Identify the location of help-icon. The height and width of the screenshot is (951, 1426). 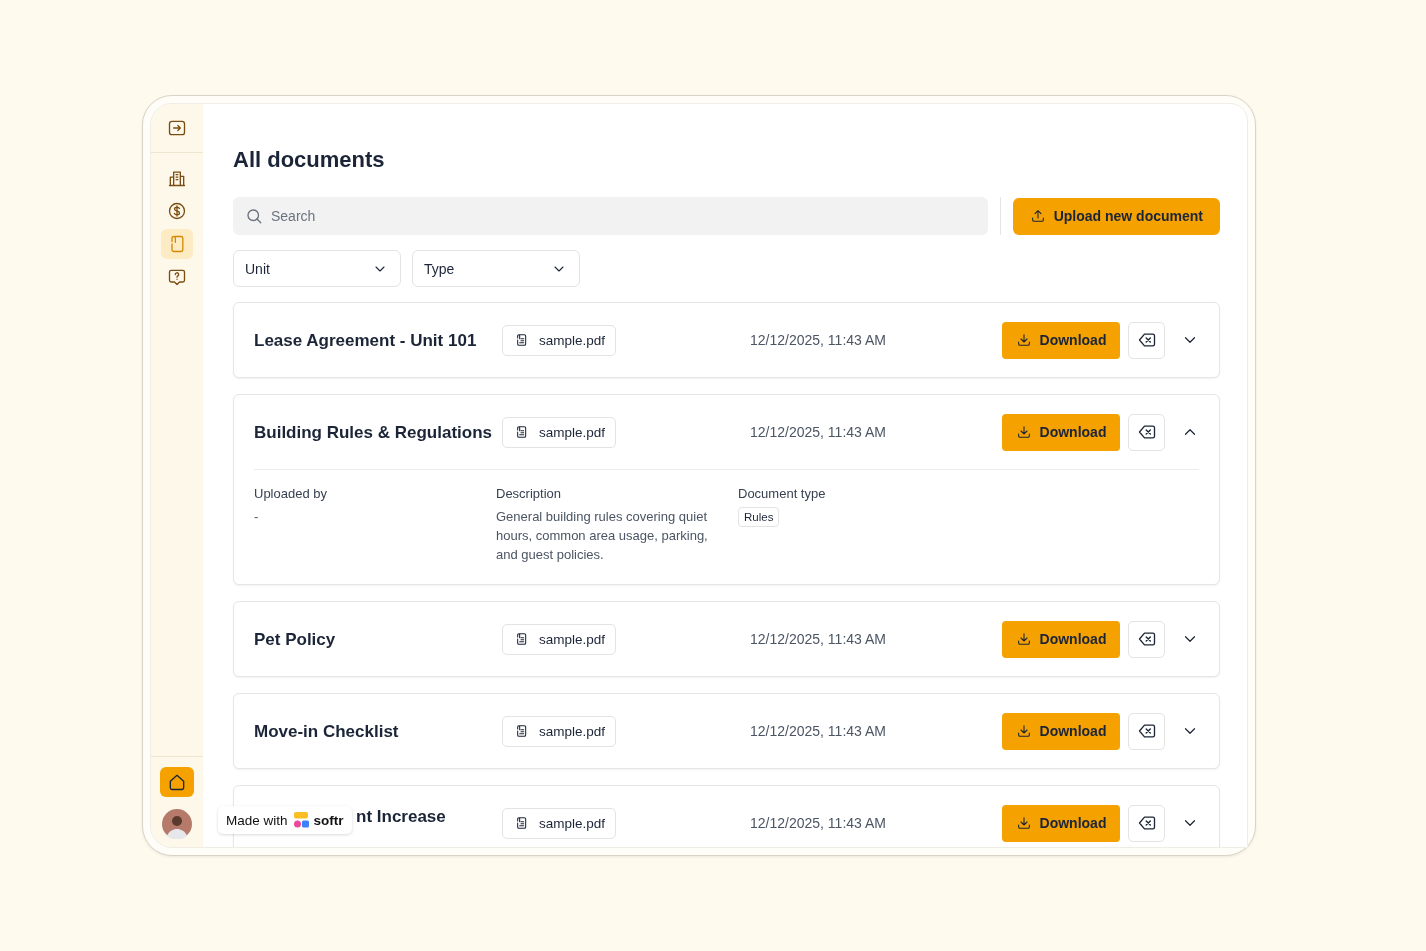
(177, 277).